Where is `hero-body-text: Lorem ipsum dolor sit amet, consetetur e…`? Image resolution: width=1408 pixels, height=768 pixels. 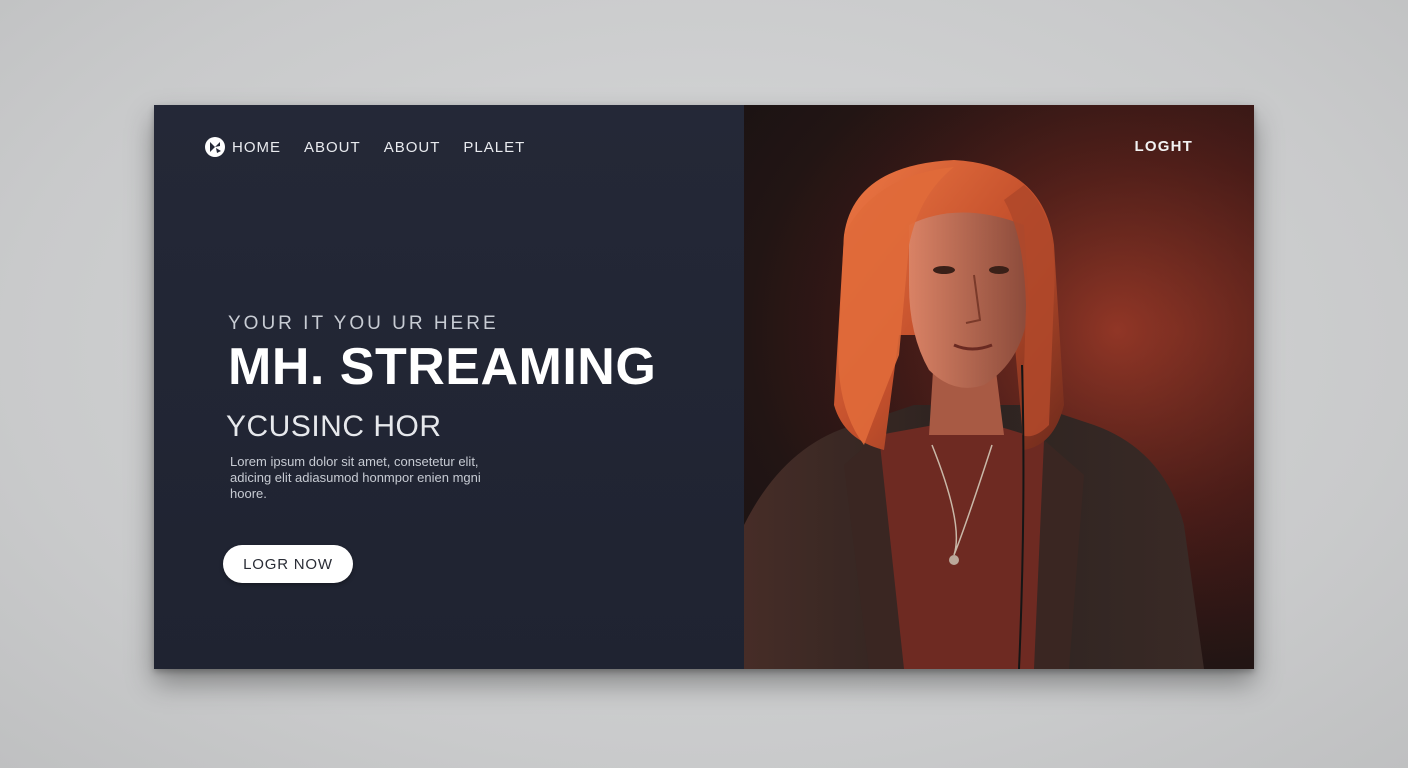 hero-body-text: Lorem ipsum dolor sit amet, consetetur e… is located at coordinates (355, 477).